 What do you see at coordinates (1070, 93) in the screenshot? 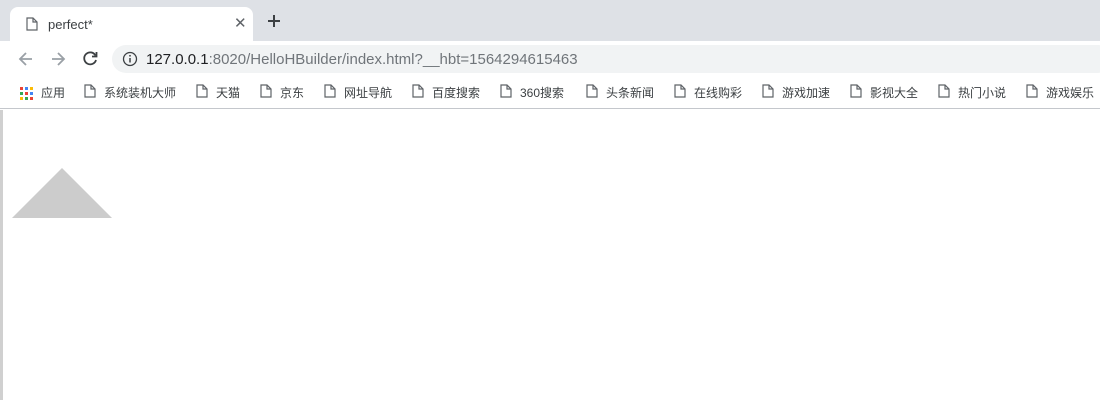
I see `bookmark-label: 游戏娱乐` at bounding box center [1070, 93].